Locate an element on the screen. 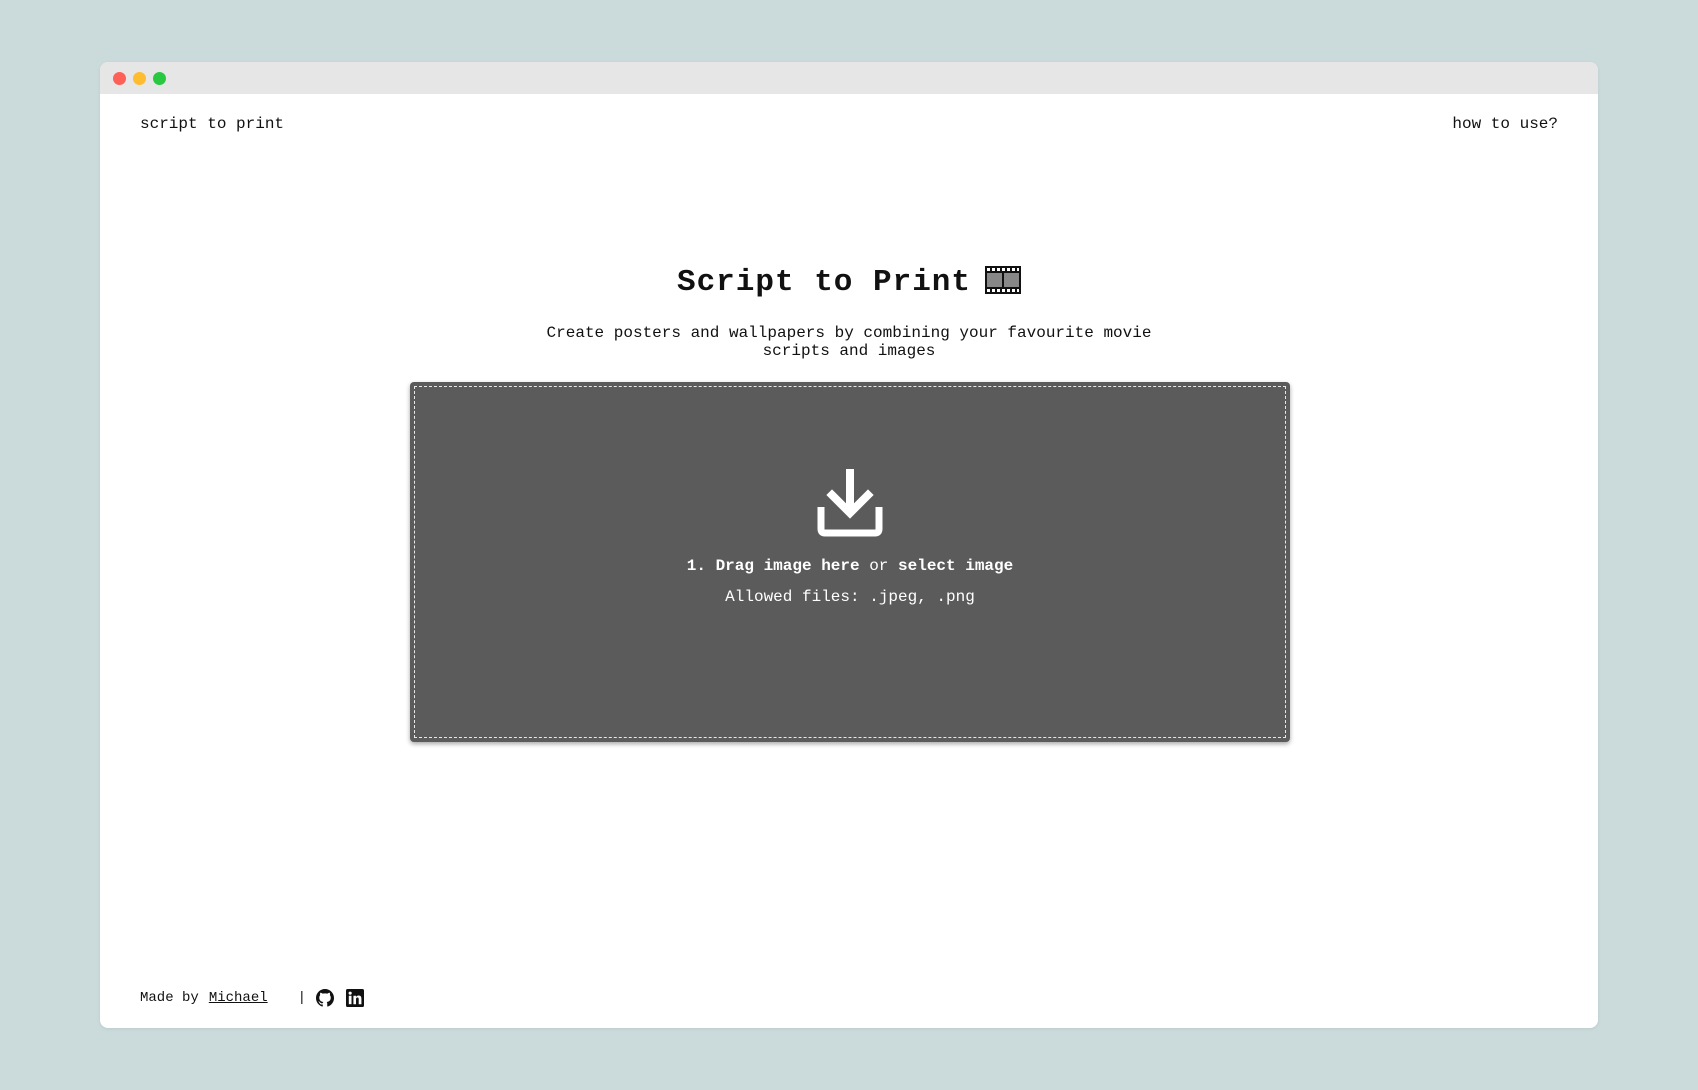  how-to-use-link: how to use? is located at coordinates (1505, 124).